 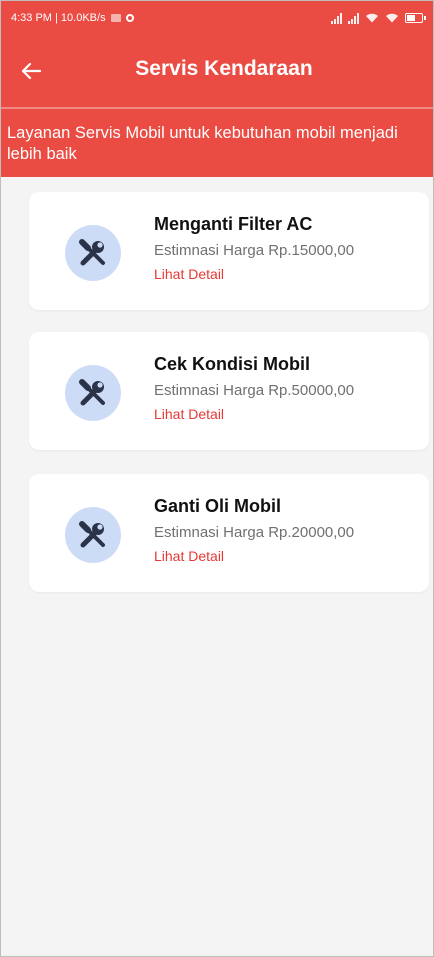 What do you see at coordinates (232, 364) in the screenshot?
I see `service-title: Cek Kondisi Mobil` at bounding box center [232, 364].